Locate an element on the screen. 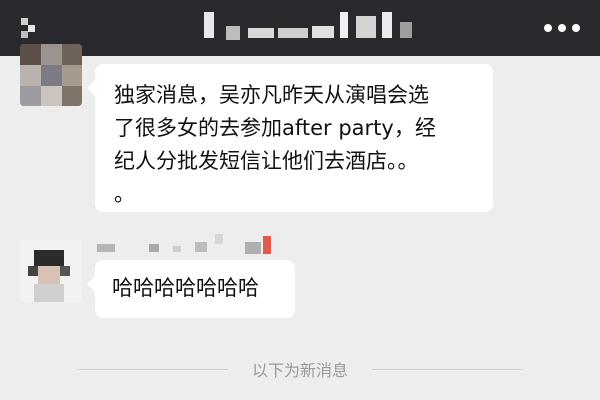 This screenshot has height=400, width=600. message-text-line: 了很多女的去参加after party，经 is located at coordinates (275, 128).